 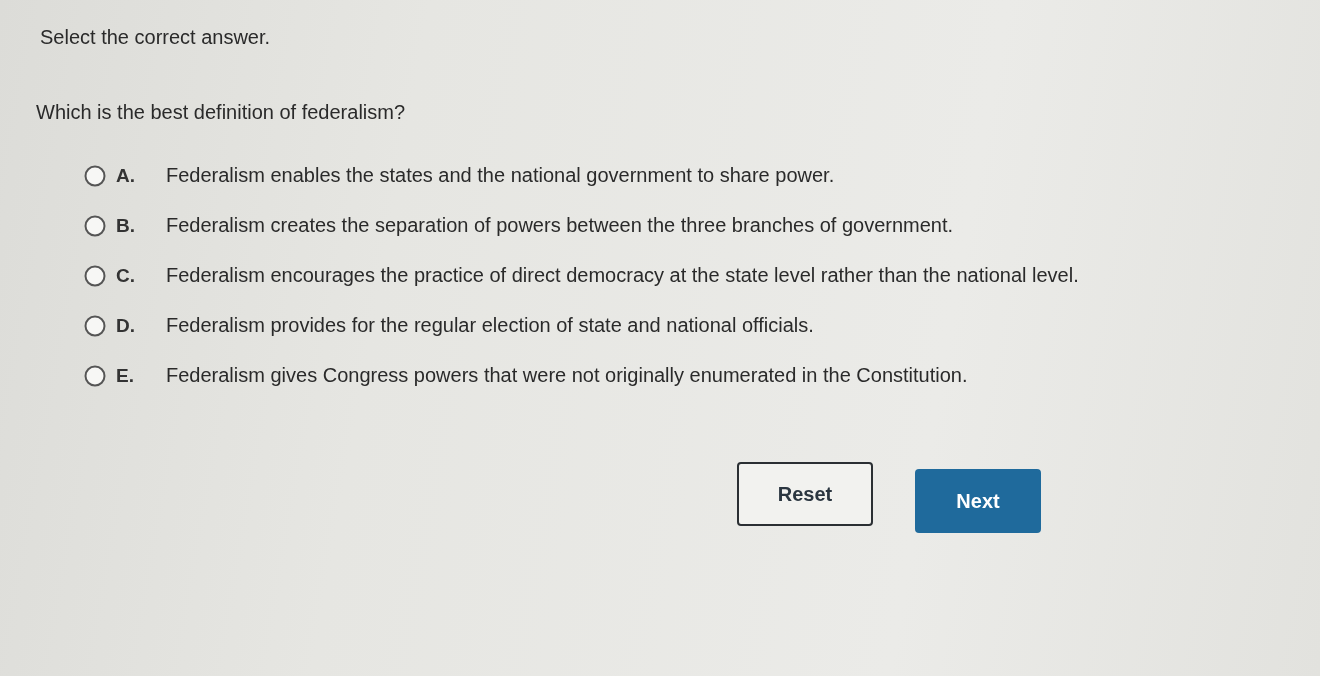 What do you see at coordinates (126, 325) in the screenshot?
I see `option-letter: D.` at bounding box center [126, 325].